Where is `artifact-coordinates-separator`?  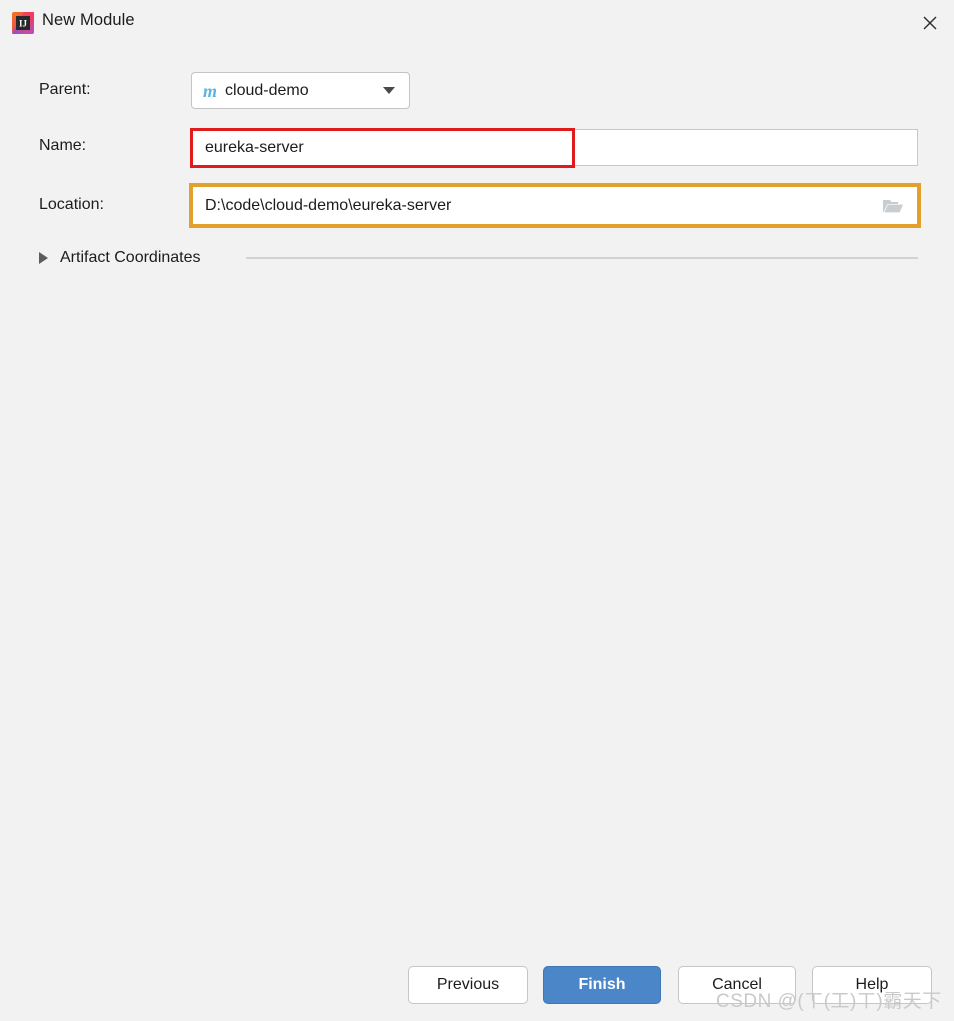 artifact-coordinates-separator is located at coordinates (582, 258).